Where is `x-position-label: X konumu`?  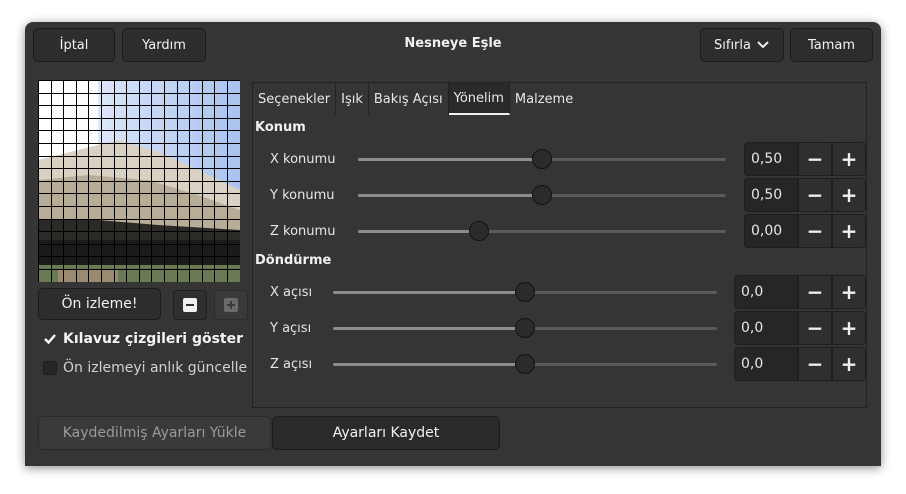 x-position-label: X konumu is located at coordinates (303, 159).